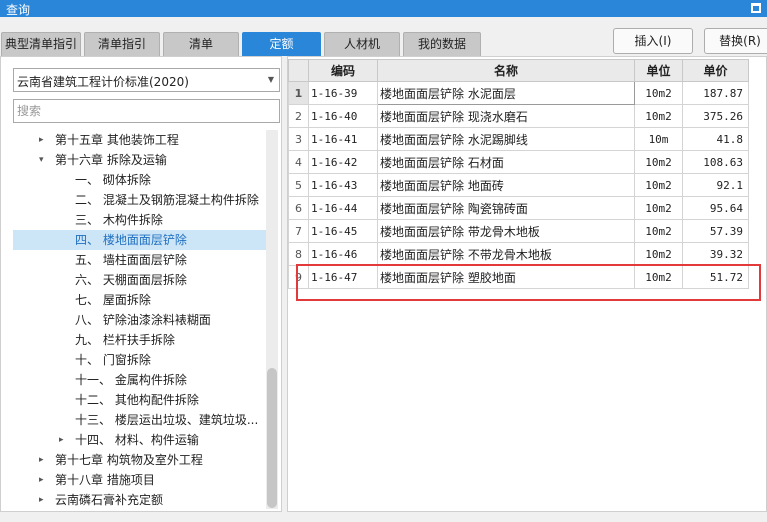 This screenshot has width=767, height=522. Describe the element at coordinates (756, 8) in the screenshot. I see `maximize-icon` at that location.